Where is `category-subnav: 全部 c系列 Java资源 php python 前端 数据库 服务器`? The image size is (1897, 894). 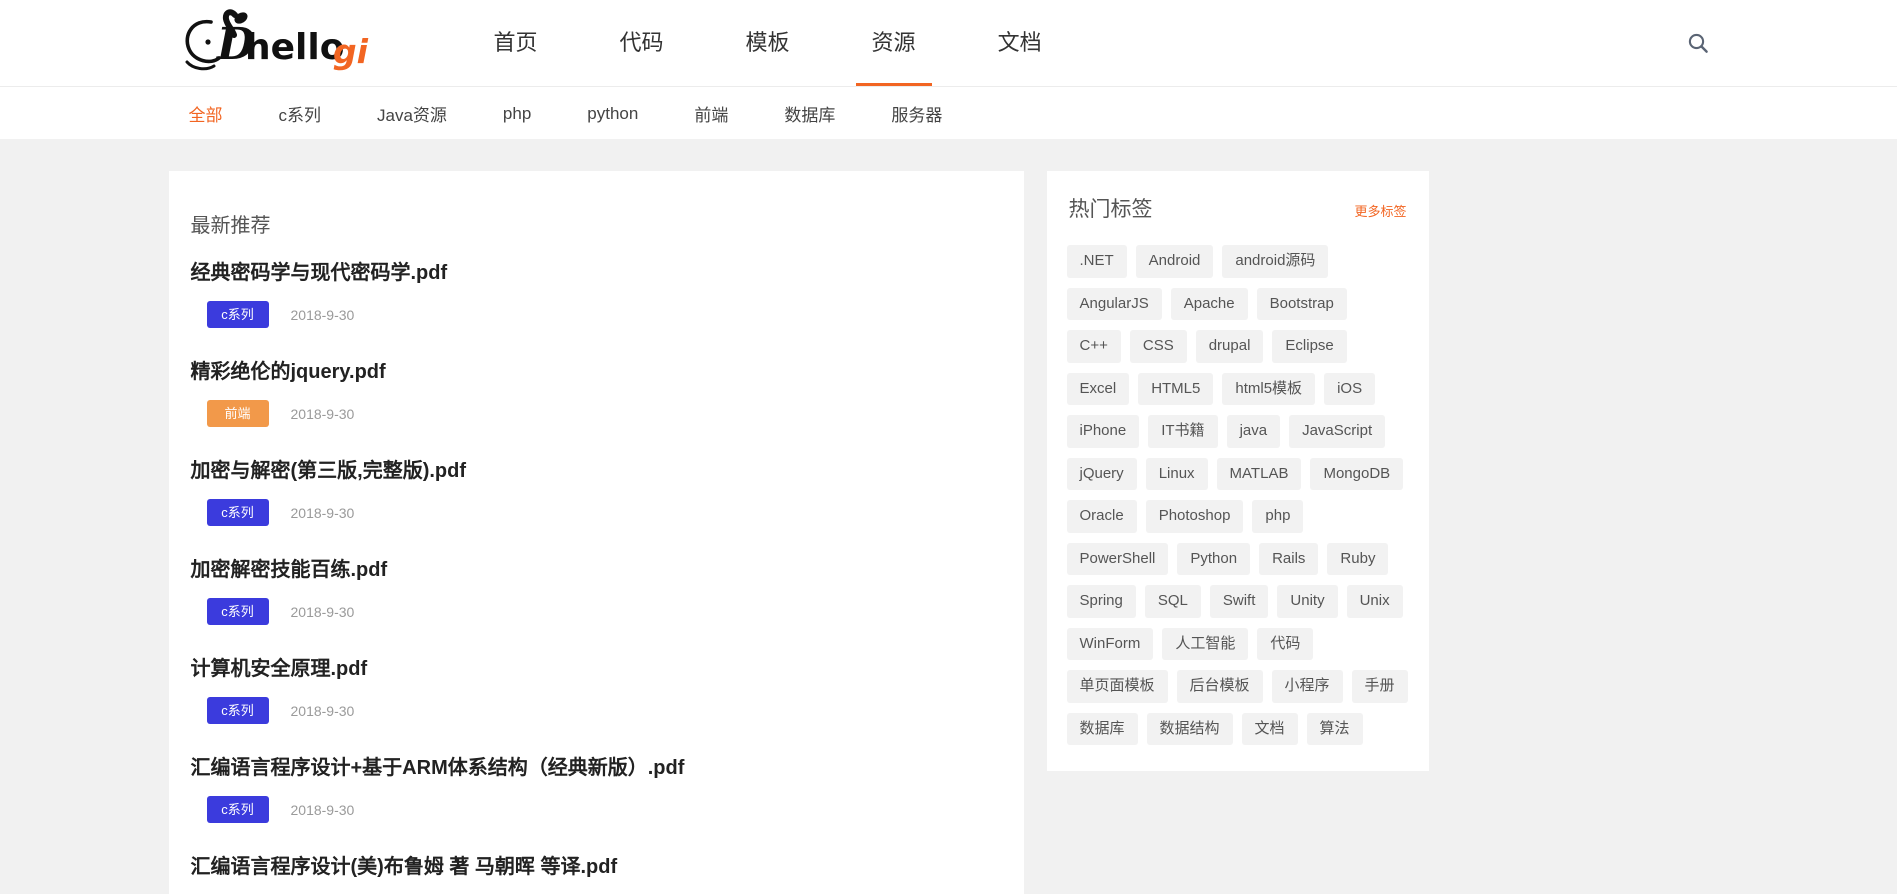
category-subnav: 全部 c系列 Java资源 php python 前端 数据库 服务器 is located at coordinates (948, 112).